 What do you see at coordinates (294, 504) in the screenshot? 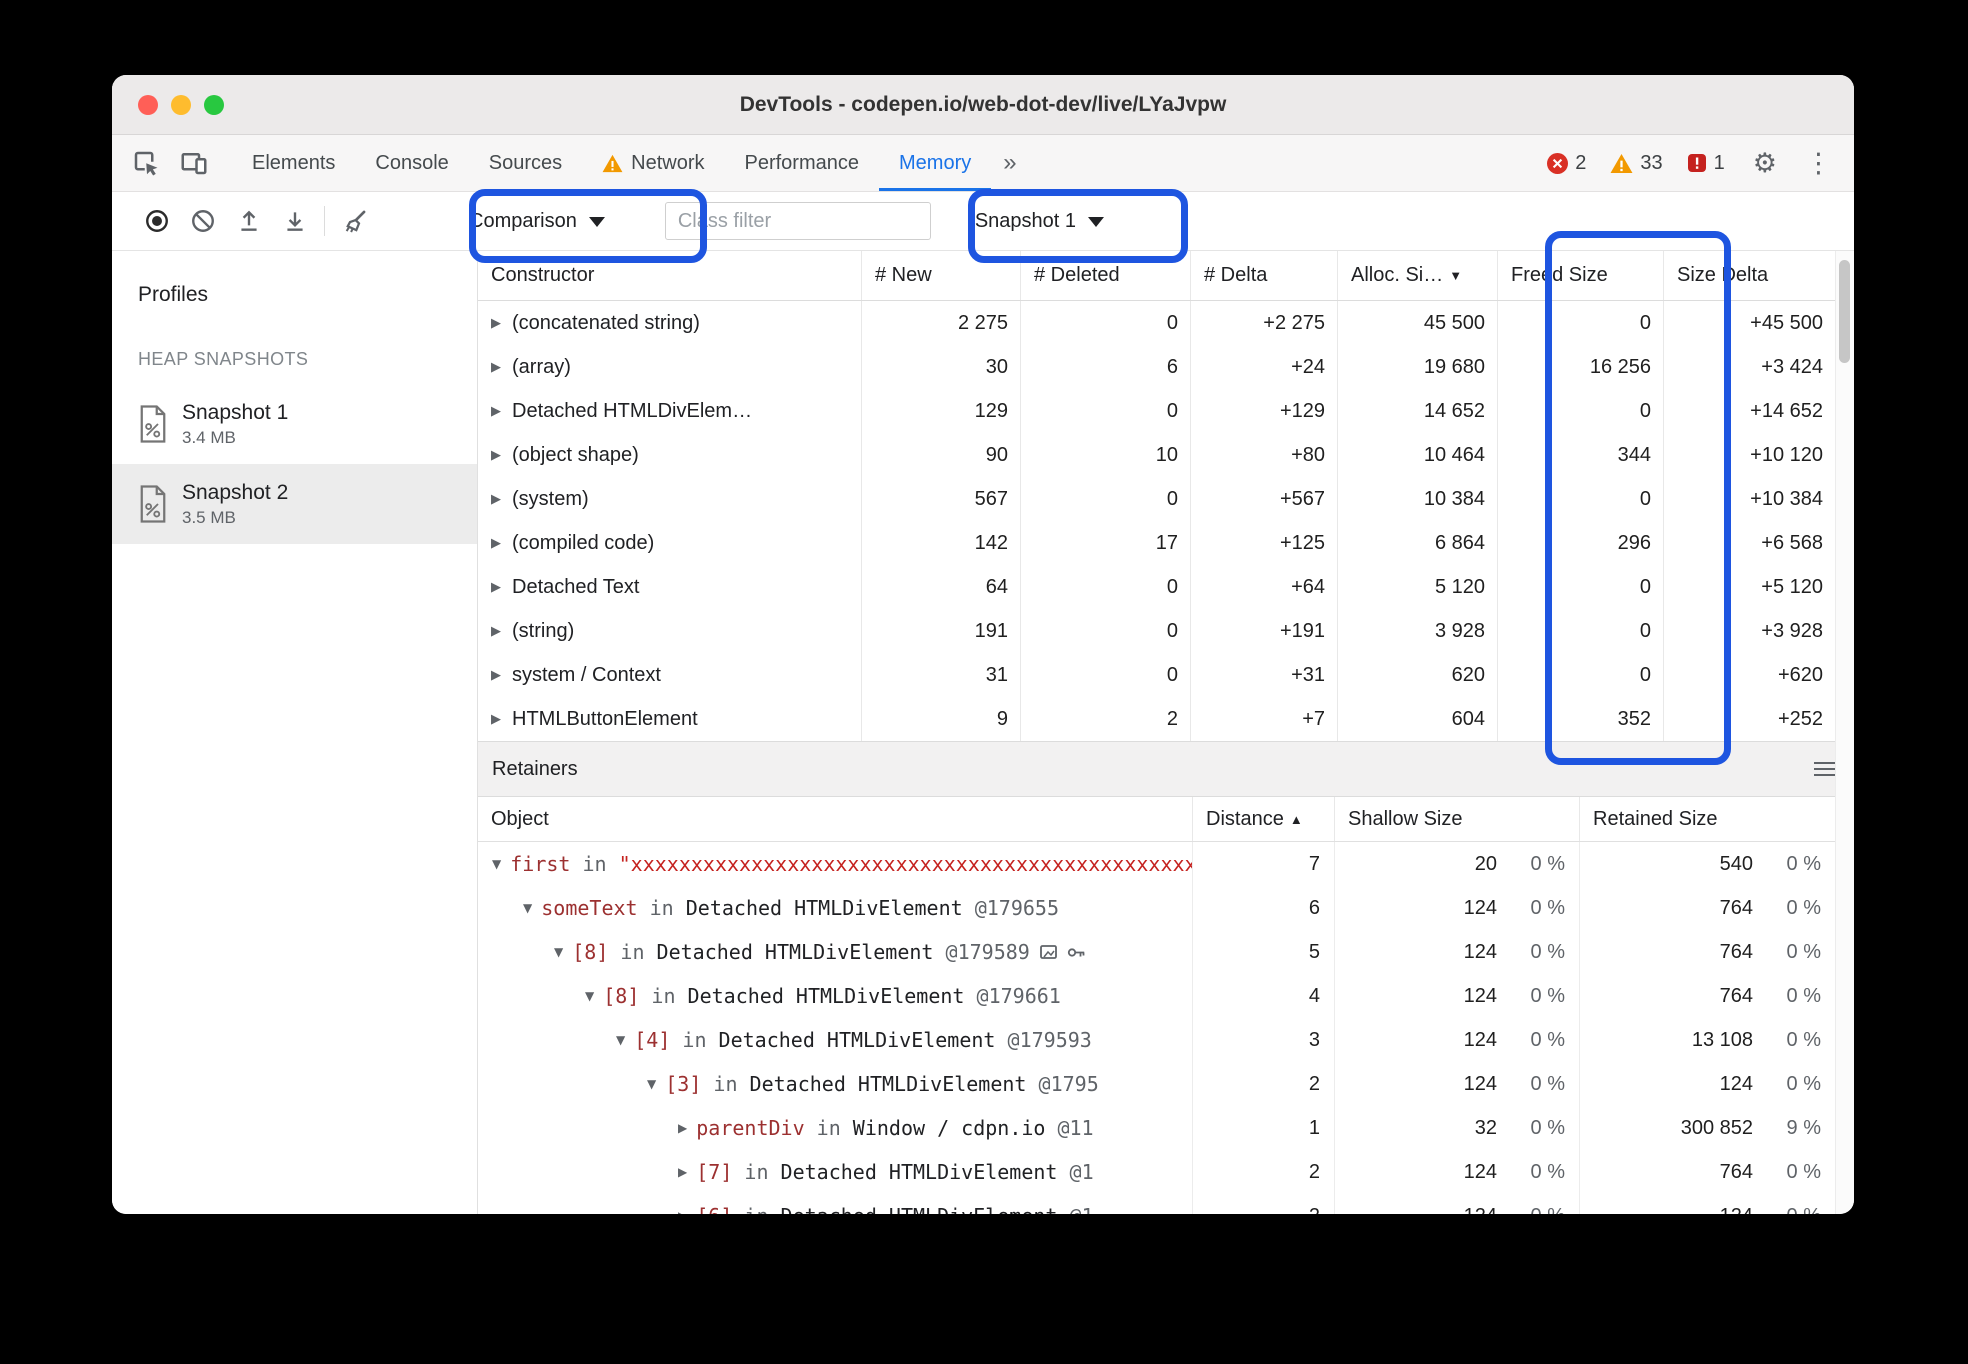
I see `snapshot-item: Snapshot 2 3.5 MB` at bounding box center [294, 504].